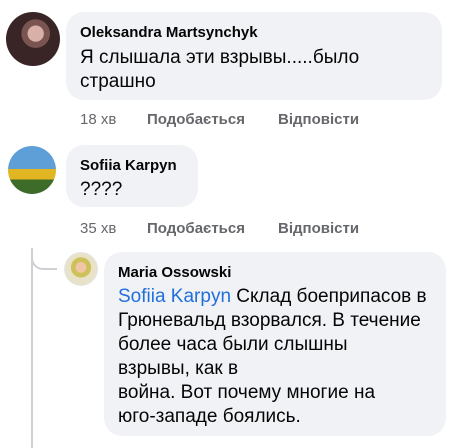  Describe the element at coordinates (233, 344) in the screenshot. I see `reply-text-line: более часа были слышны` at that location.